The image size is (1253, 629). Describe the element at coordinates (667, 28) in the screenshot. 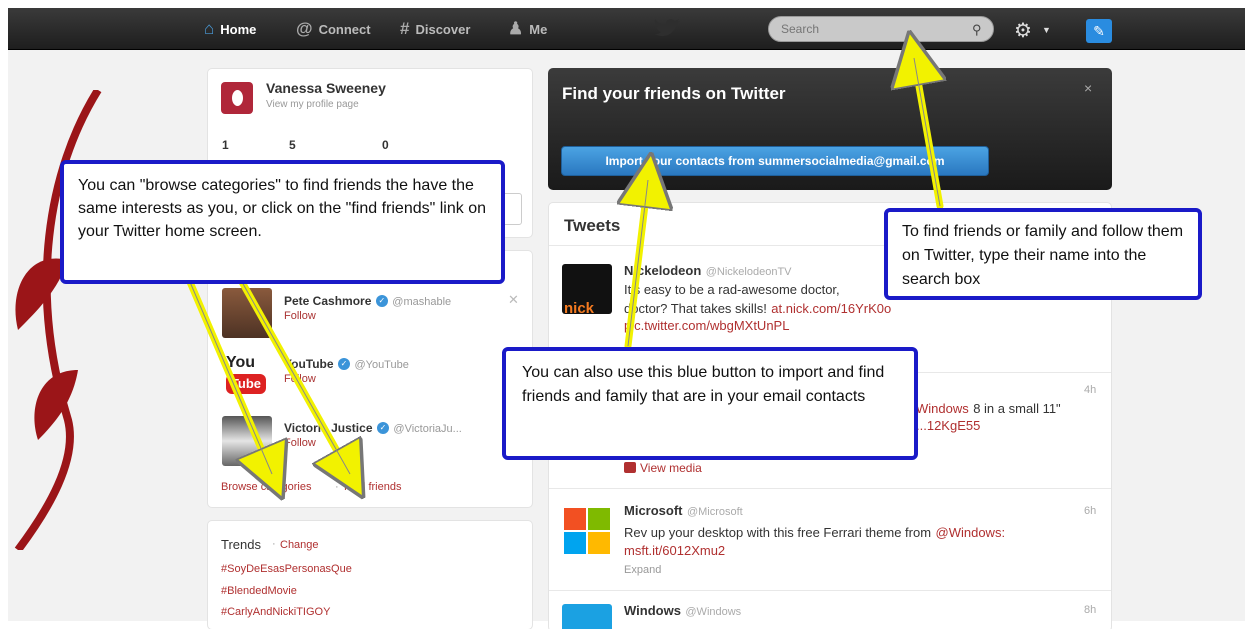

I see `twitter-bird-icon` at that location.